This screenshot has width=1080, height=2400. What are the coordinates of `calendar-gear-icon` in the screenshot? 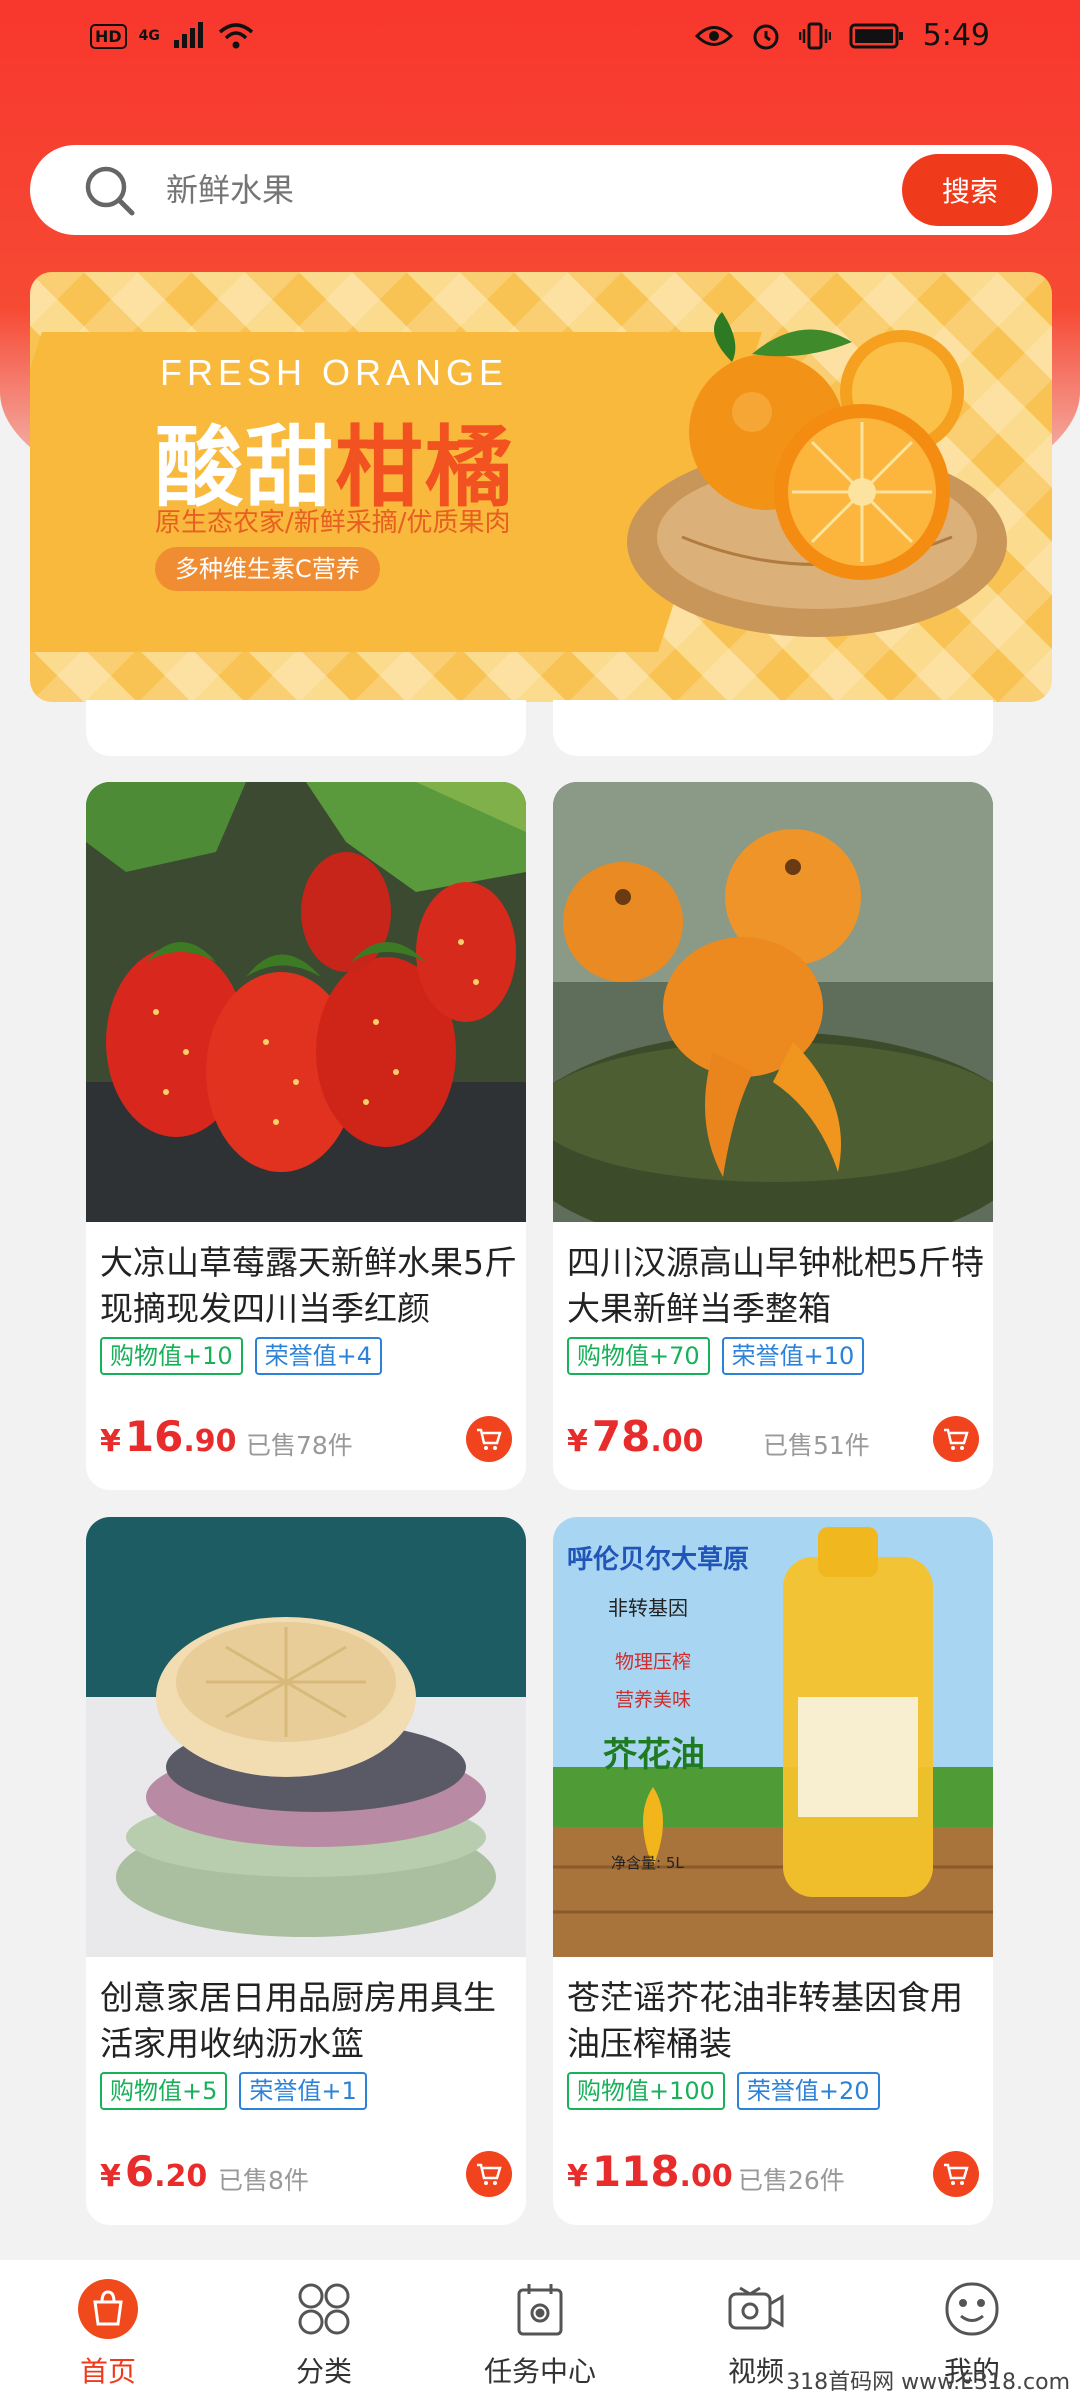 It's located at (540, 2309).